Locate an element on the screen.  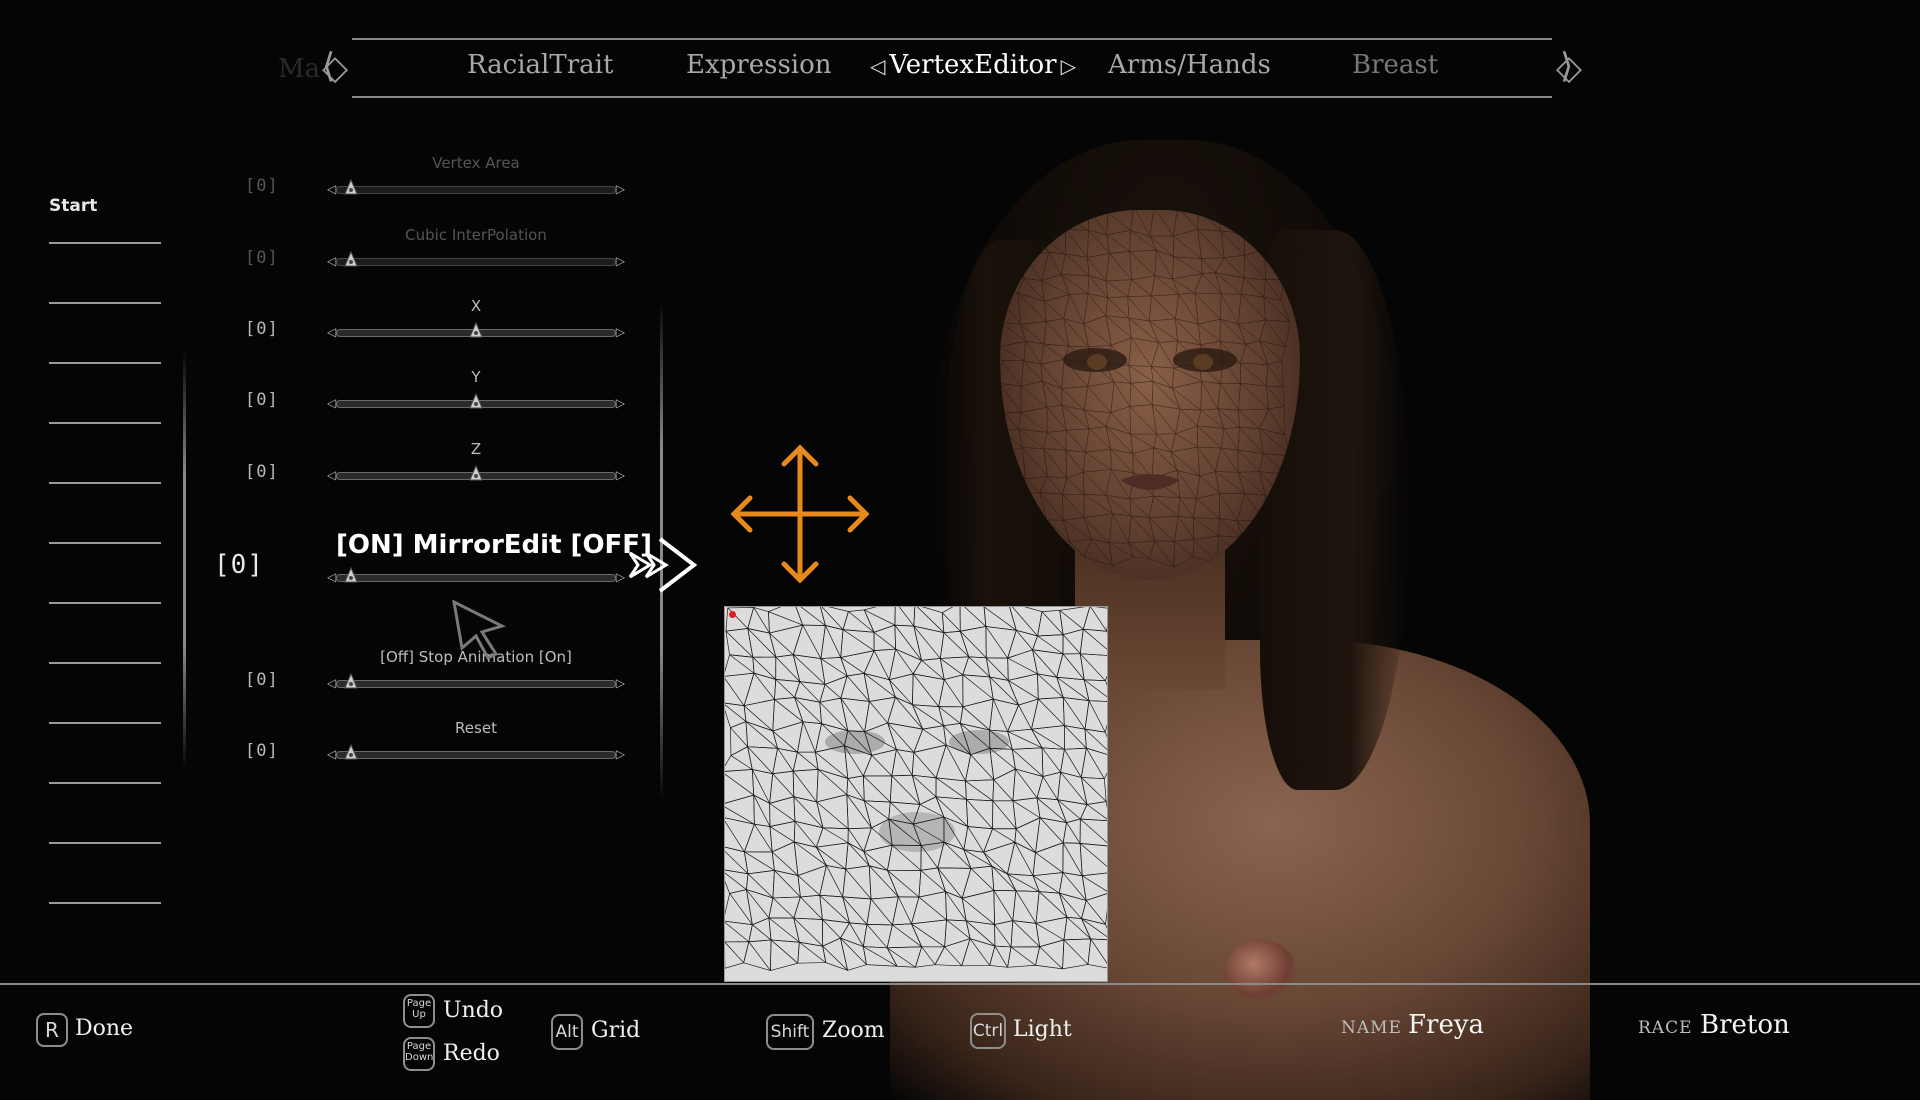
uv-marker is located at coordinates (732, 614).